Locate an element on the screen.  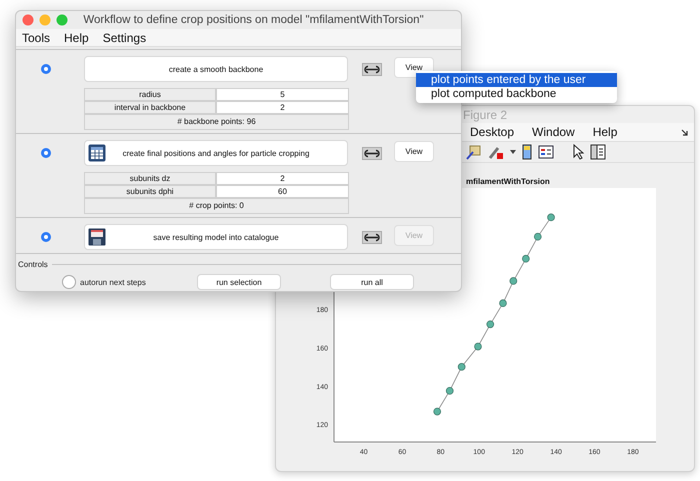
parameter-label: radius is located at coordinates (150, 94).